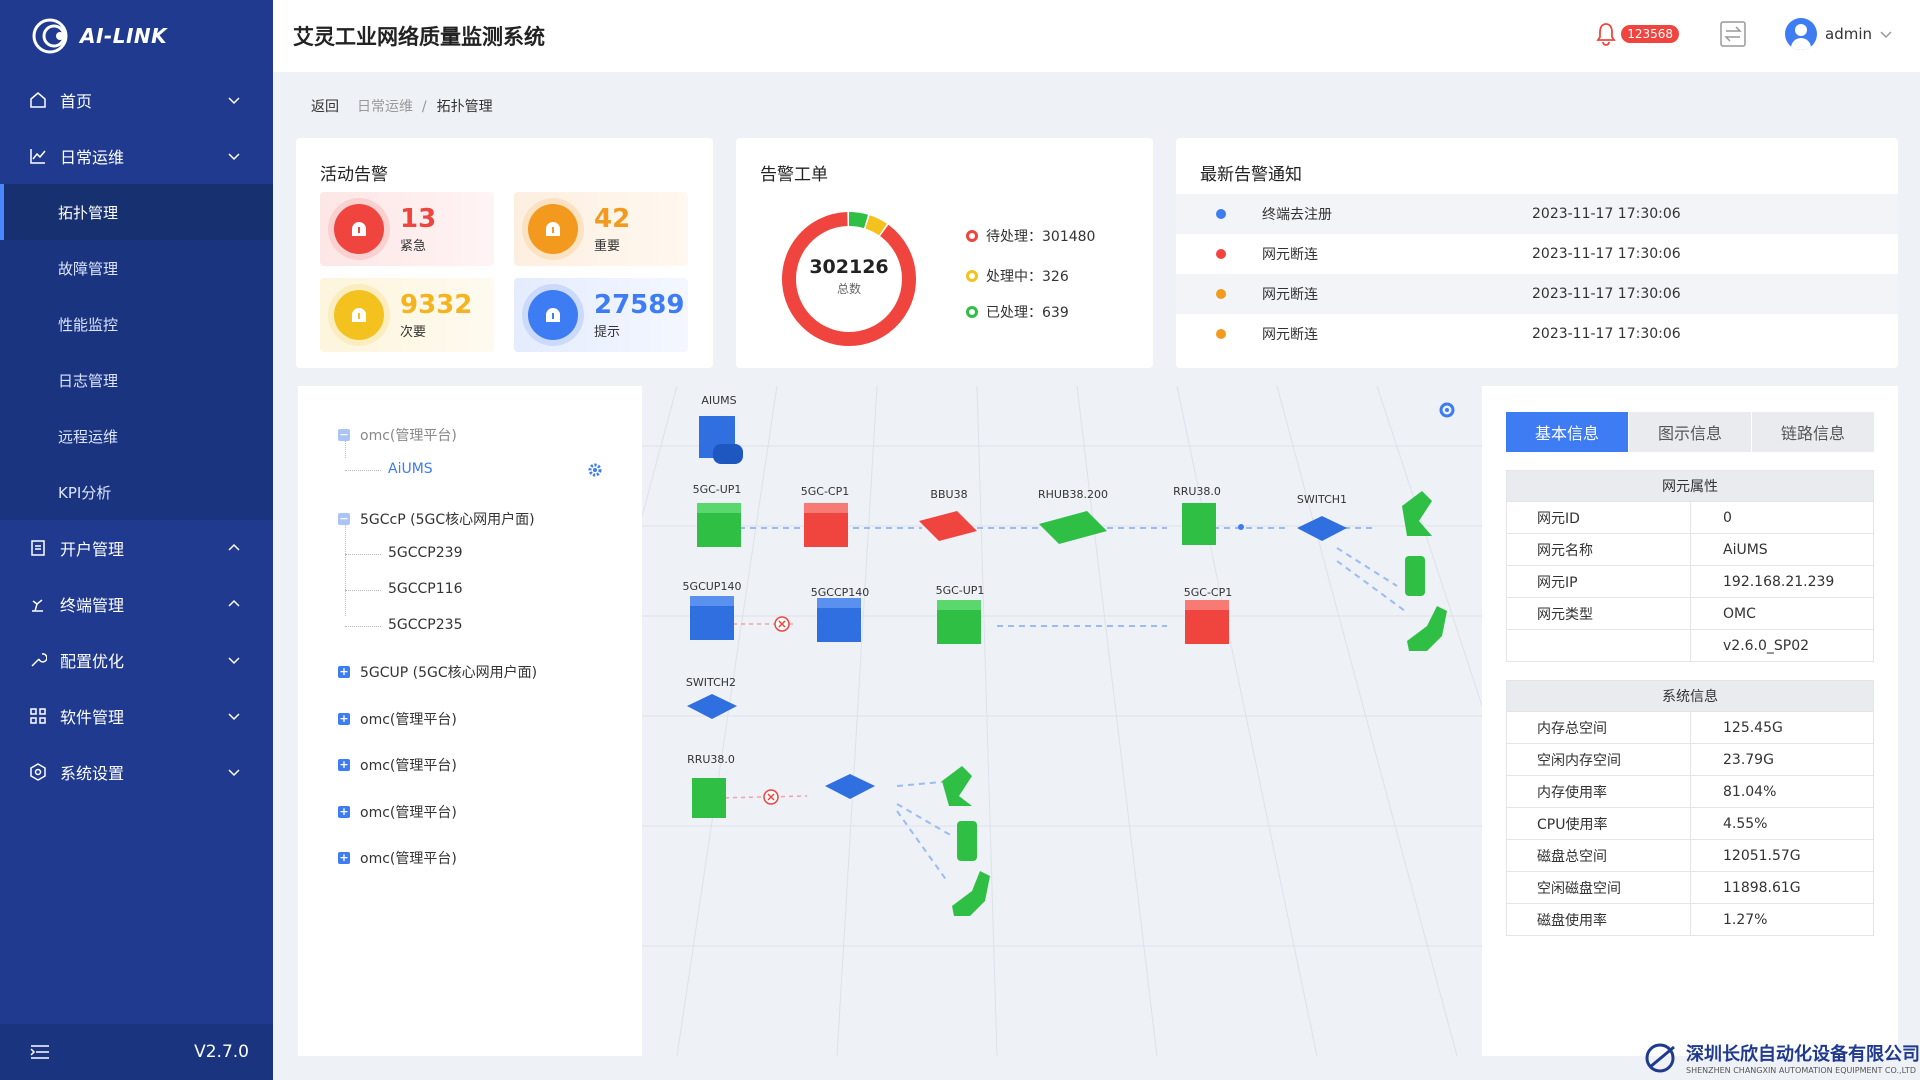  I want to click on notice-row: 终端去注册 2023-11-17 17:30:06, so click(1537, 214).